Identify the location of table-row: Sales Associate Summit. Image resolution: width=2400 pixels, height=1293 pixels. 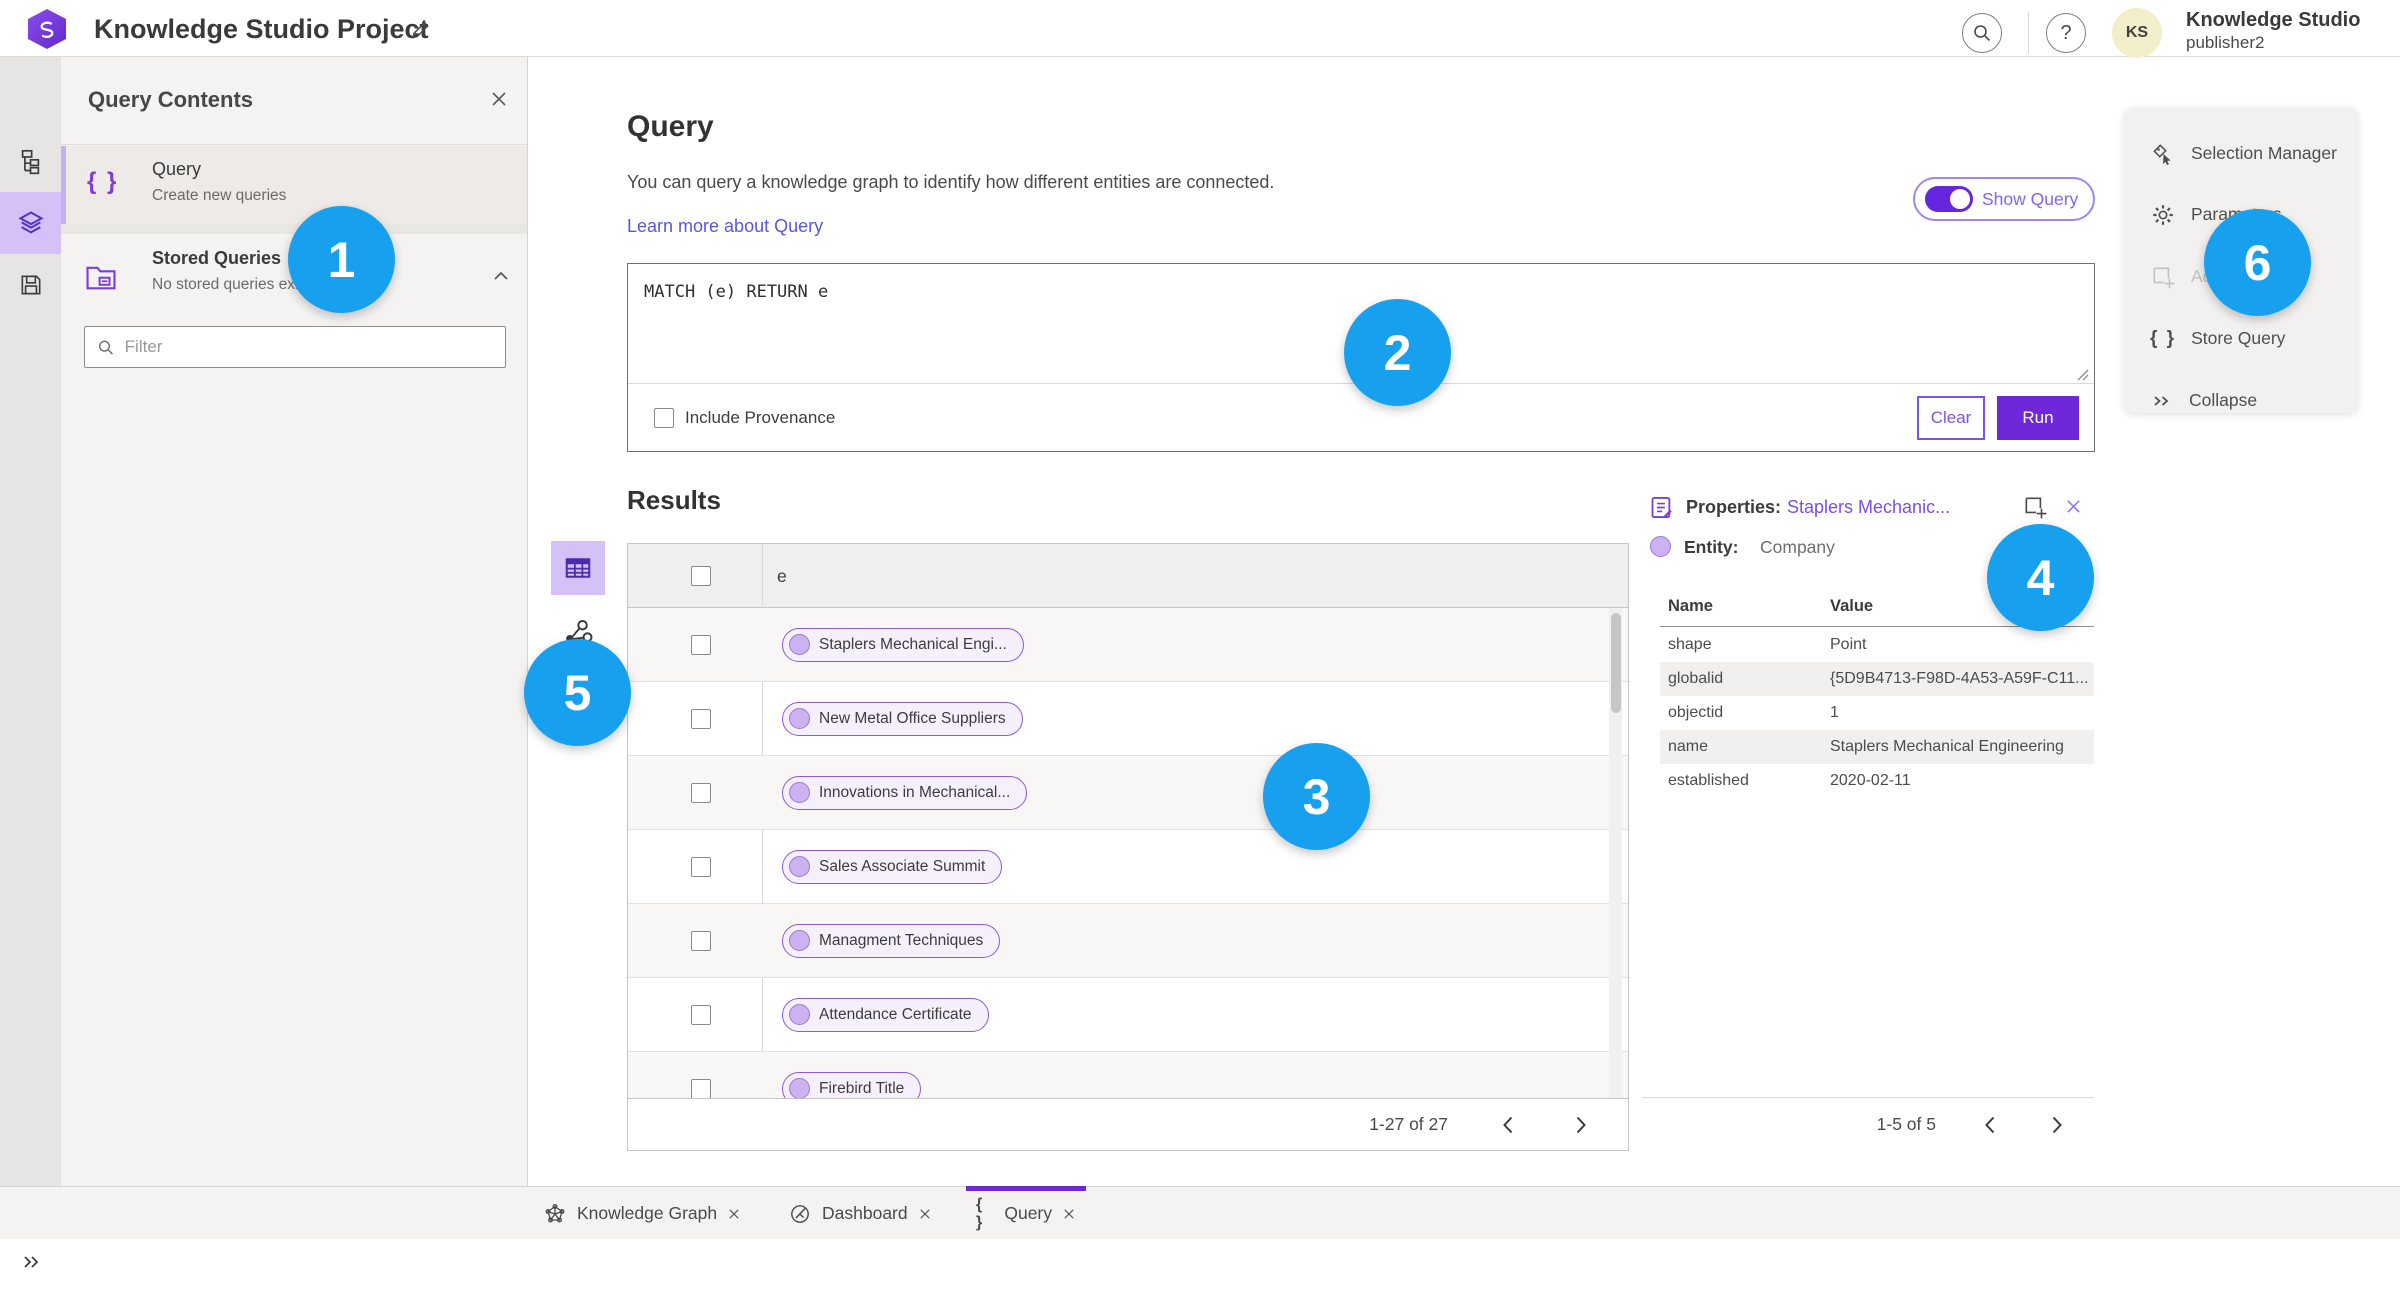
(1128, 867).